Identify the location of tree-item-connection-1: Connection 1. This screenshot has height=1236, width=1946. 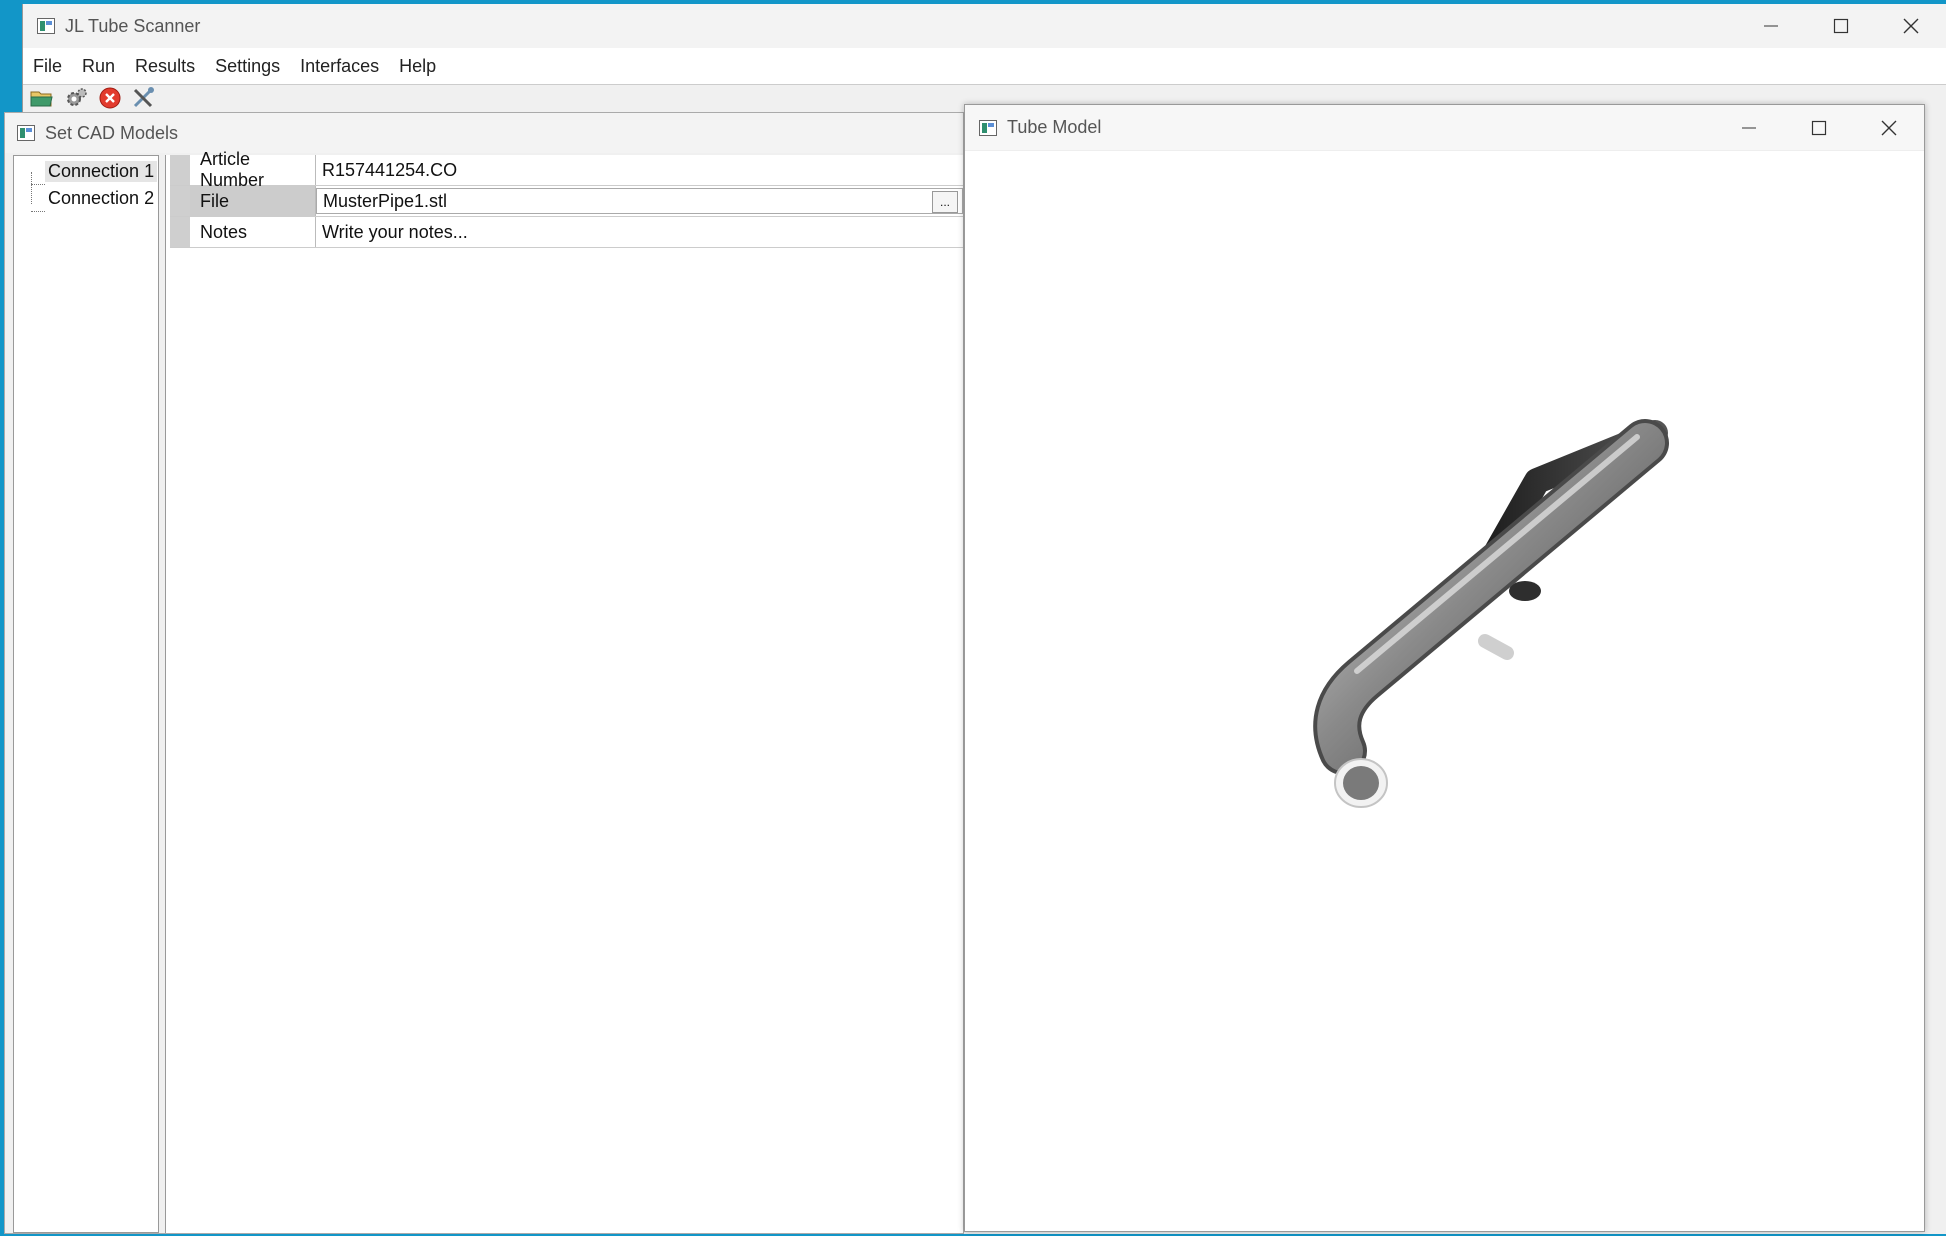
(86, 171).